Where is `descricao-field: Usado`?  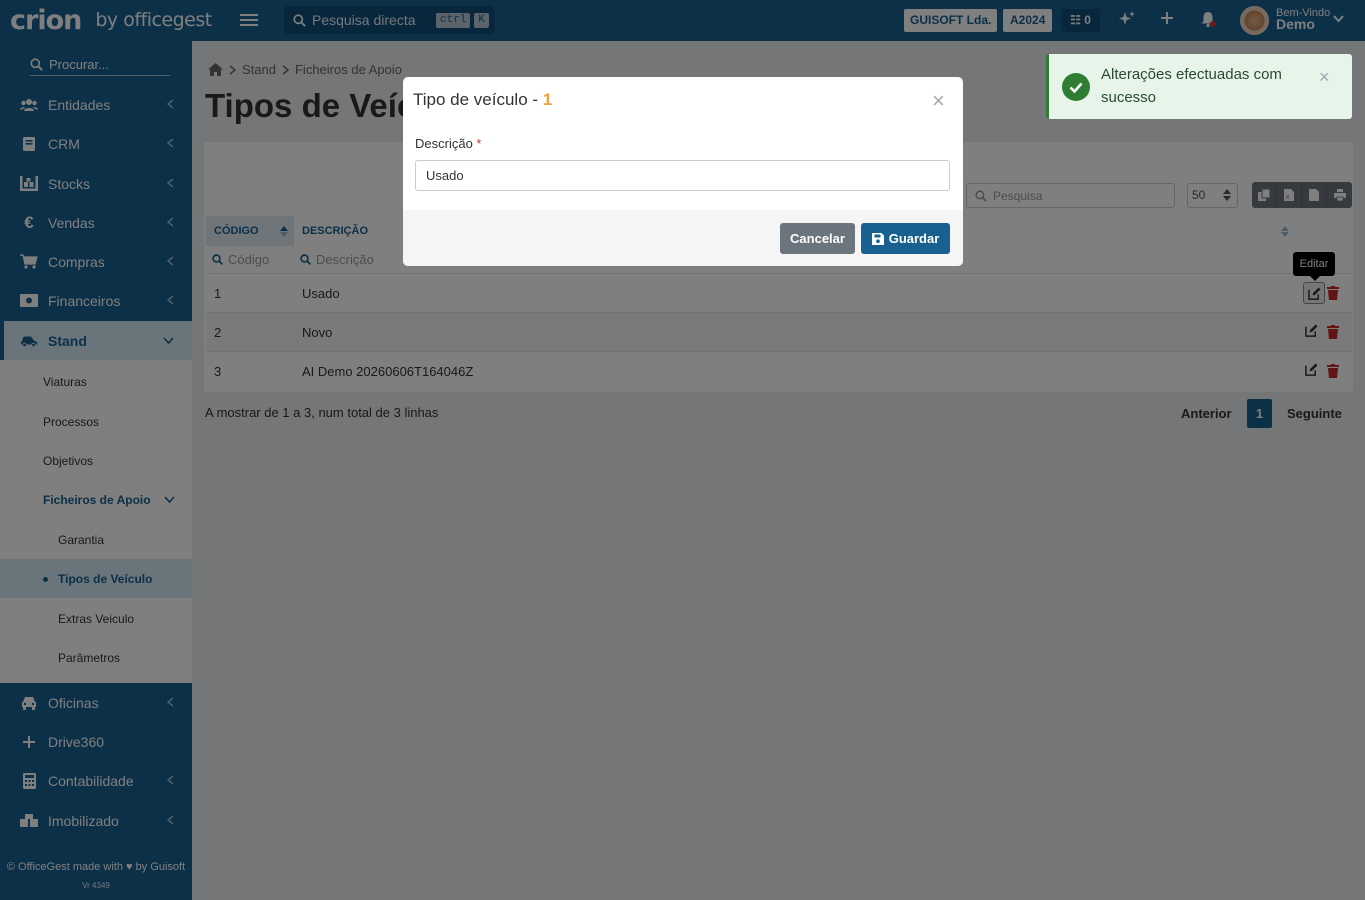 descricao-field: Usado is located at coordinates (682, 175).